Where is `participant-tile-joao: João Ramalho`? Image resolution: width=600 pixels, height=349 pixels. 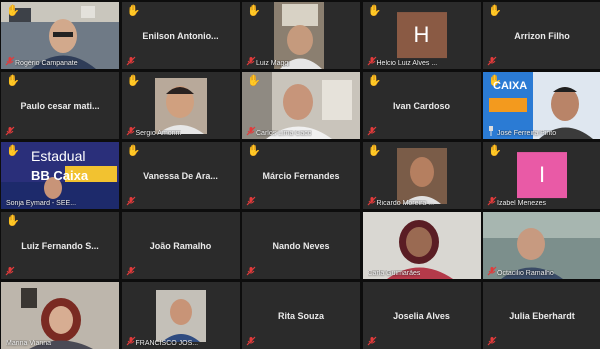 participant-tile-joao: João Ramalho is located at coordinates (180, 245).